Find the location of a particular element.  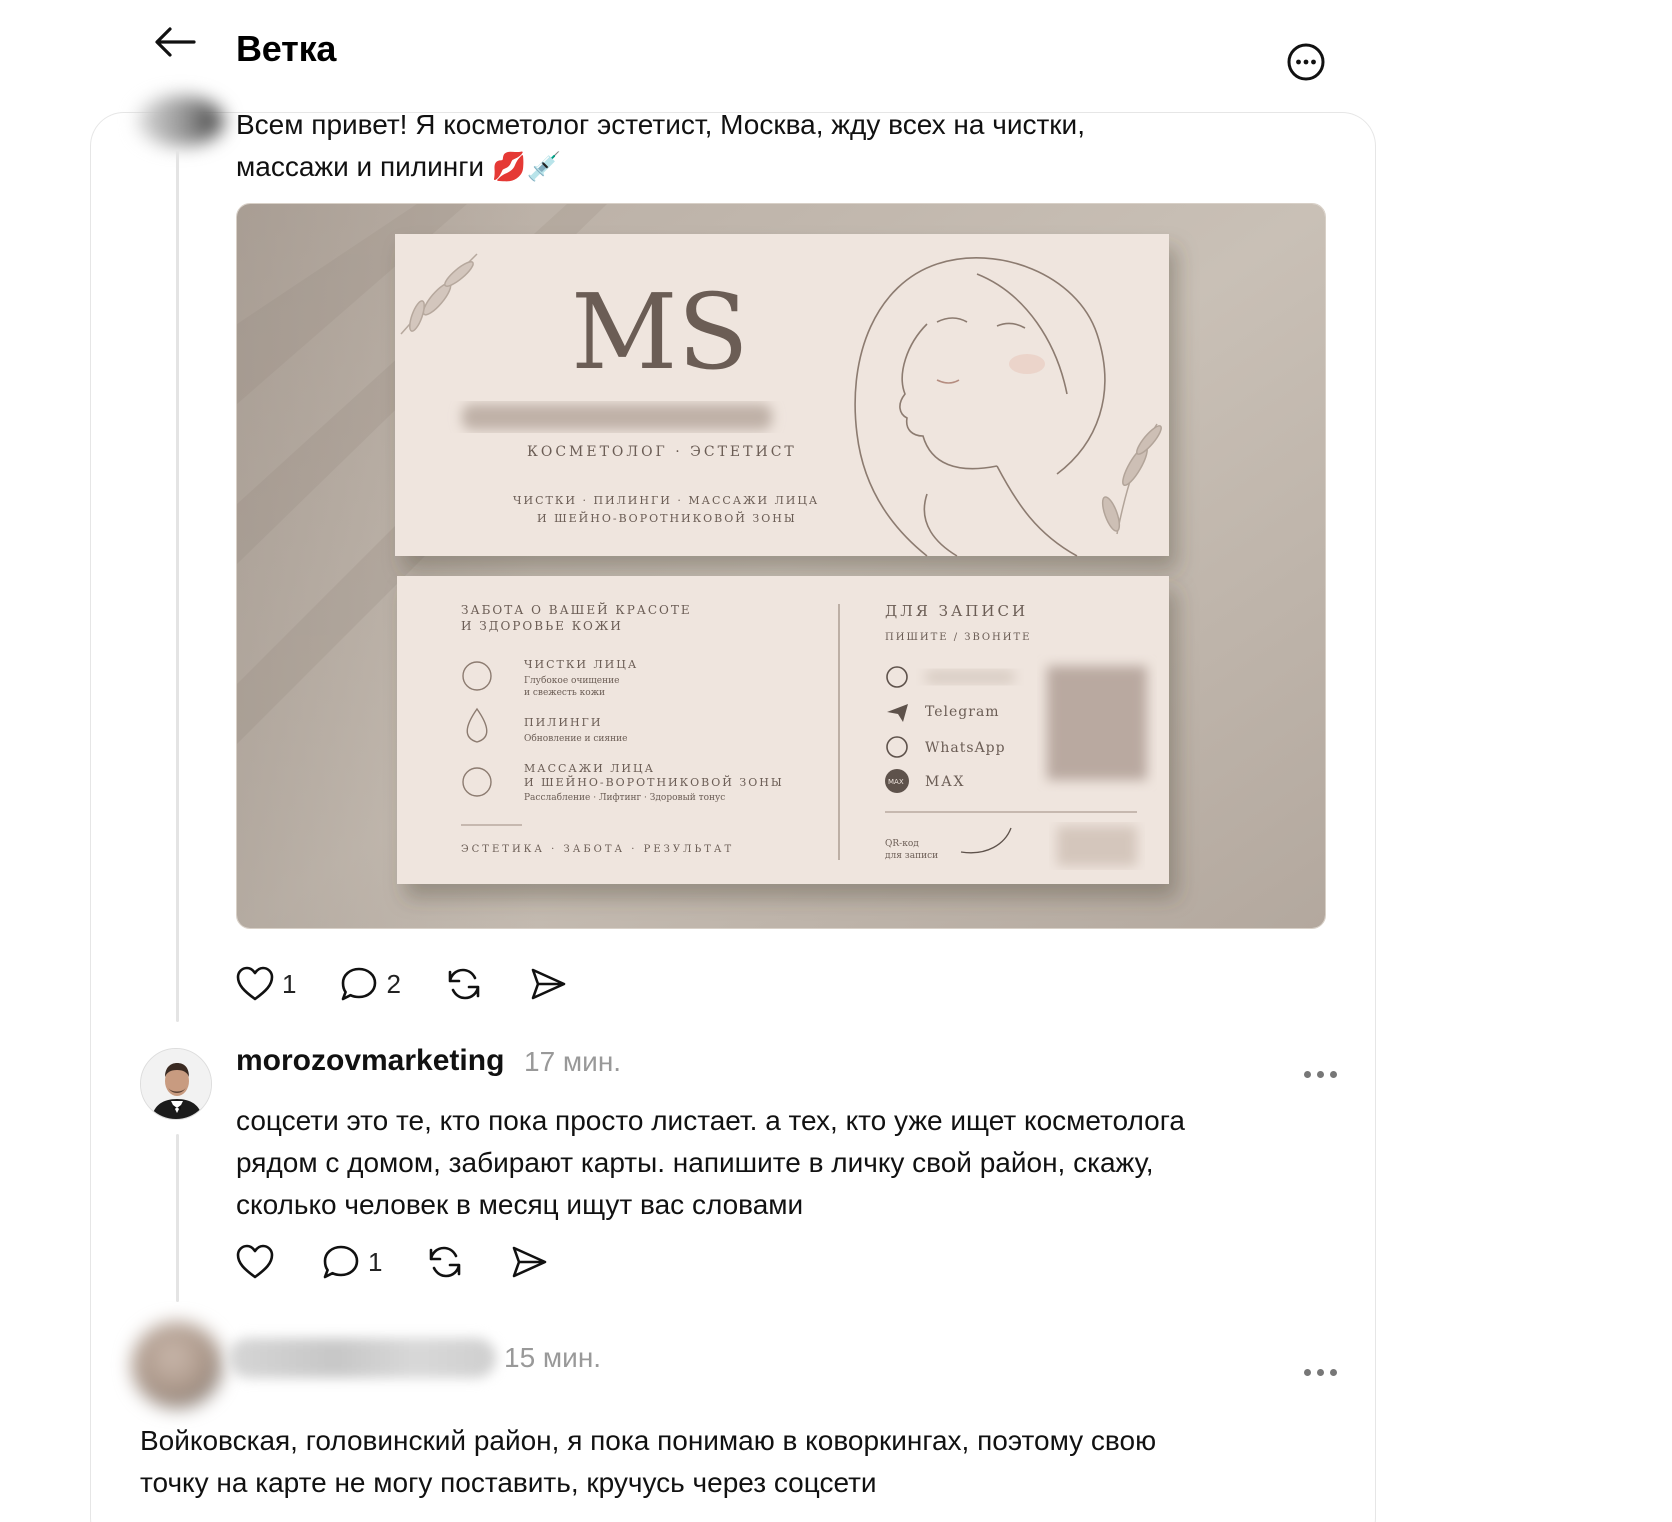

comment-more-button is located at coordinates (1320, 1074).